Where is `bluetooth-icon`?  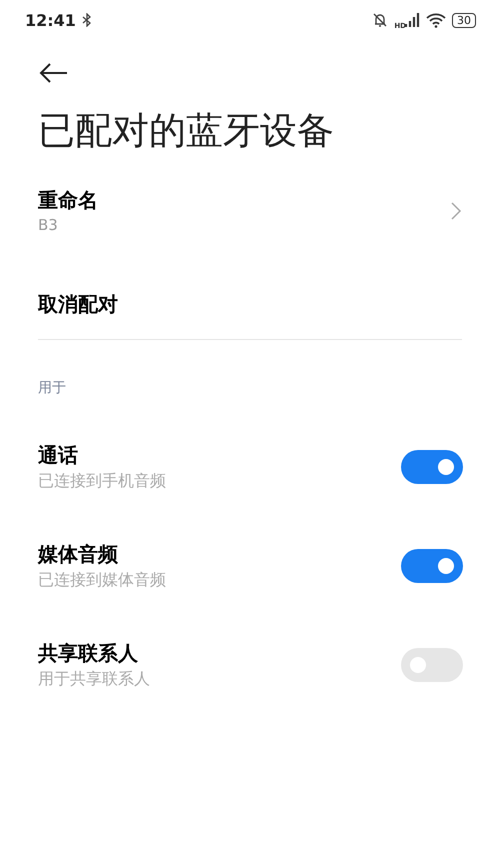 bluetooth-icon is located at coordinates (87, 20).